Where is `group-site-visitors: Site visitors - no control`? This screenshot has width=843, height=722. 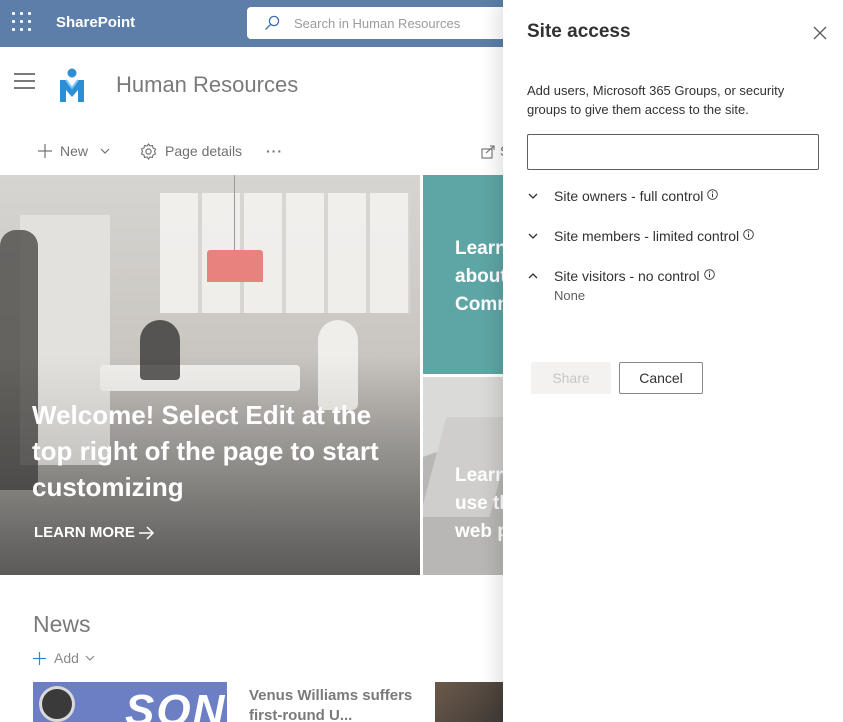
group-site-visitors: Site visitors - no control is located at coordinates (621, 276).